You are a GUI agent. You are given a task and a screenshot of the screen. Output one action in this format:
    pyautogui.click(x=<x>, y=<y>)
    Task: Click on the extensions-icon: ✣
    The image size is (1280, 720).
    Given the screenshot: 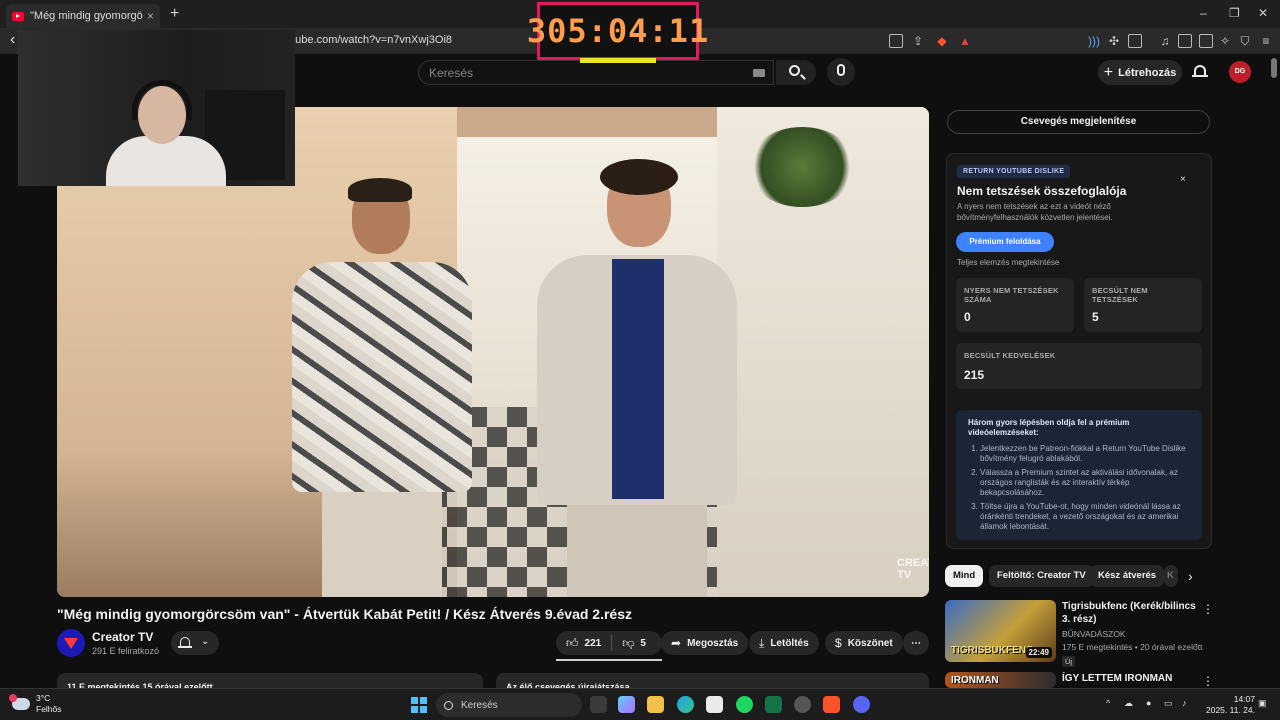 What is the action you would take?
    pyautogui.click(x=1114, y=41)
    